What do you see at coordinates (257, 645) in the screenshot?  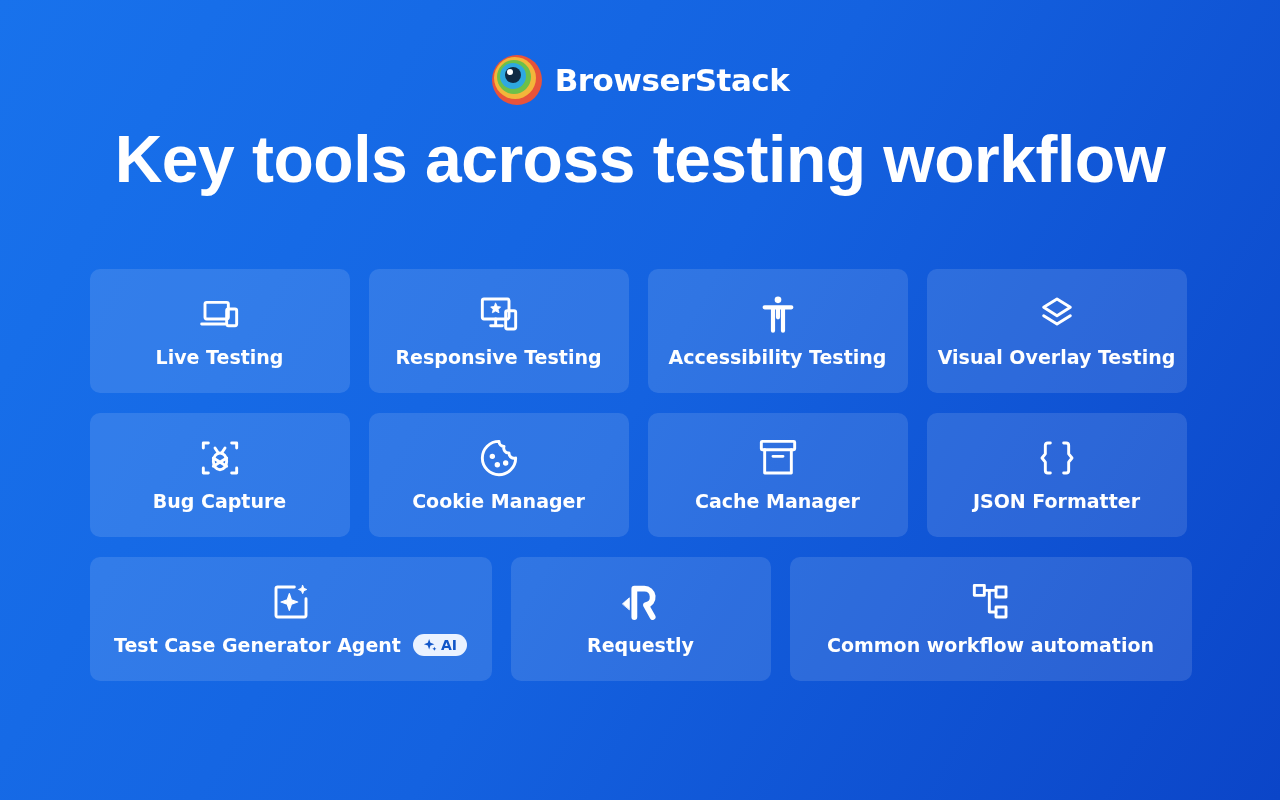 I see `tool-label: Test Case Generator Agent` at bounding box center [257, 645].